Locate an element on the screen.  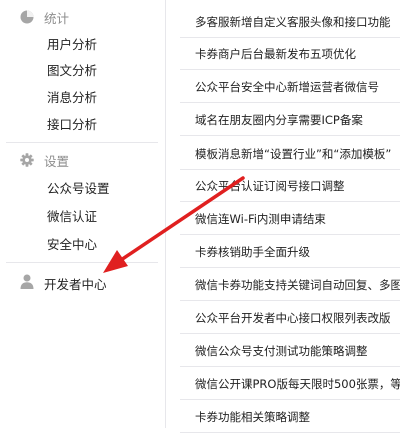
announcement-title: 卡券商户后台最新发布五项优化 is located at coordinates (275, 54).